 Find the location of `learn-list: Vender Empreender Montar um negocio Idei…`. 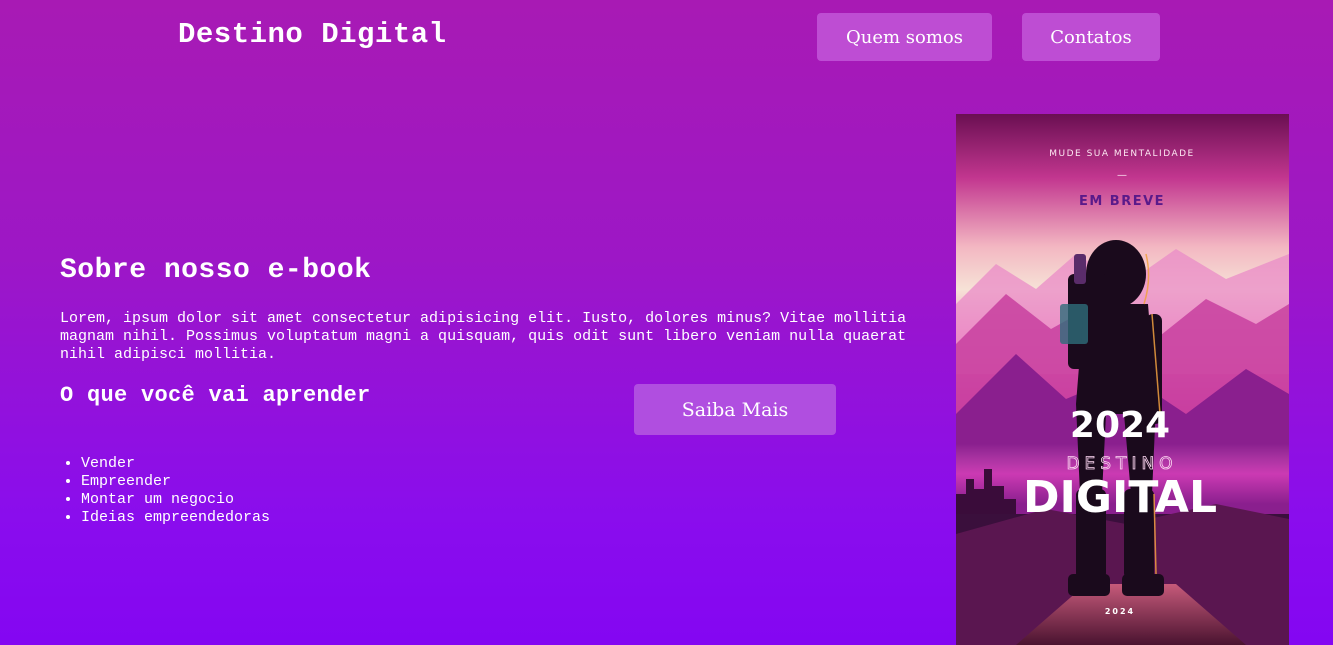

learn-list: Vender Empreender Montar um negocio Idei… is located at coordinates (165, 491).